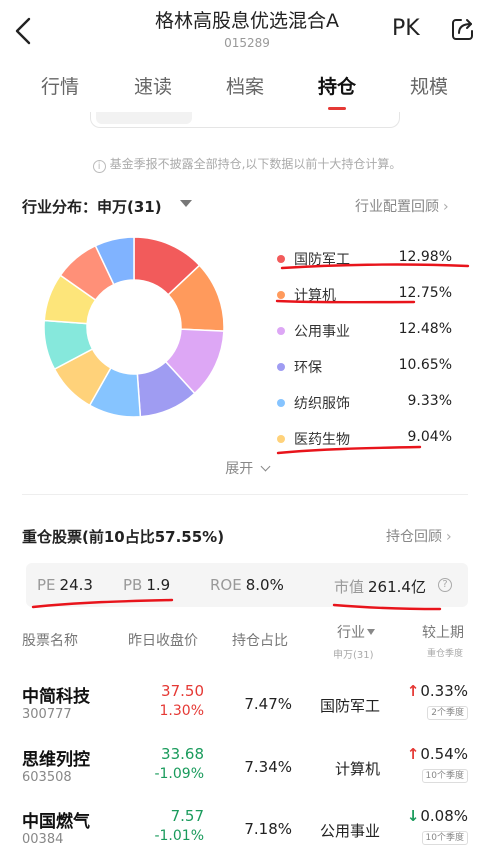 The image size is (494, 850). Describe the element at coordinates (245, 494) in the screenshot. I see `section-divider` at that location.